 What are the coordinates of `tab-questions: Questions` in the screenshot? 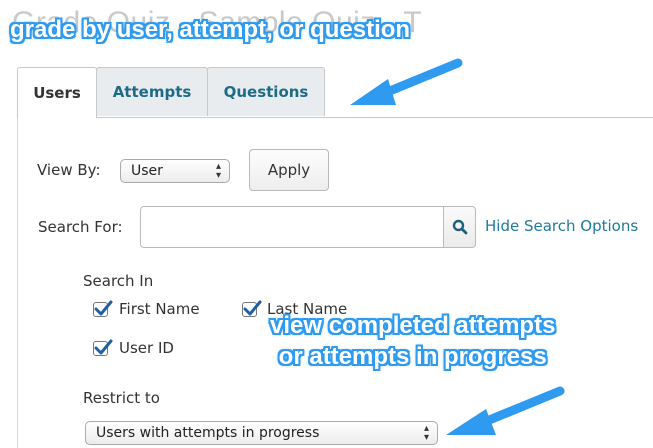 It's located at (266, 91).